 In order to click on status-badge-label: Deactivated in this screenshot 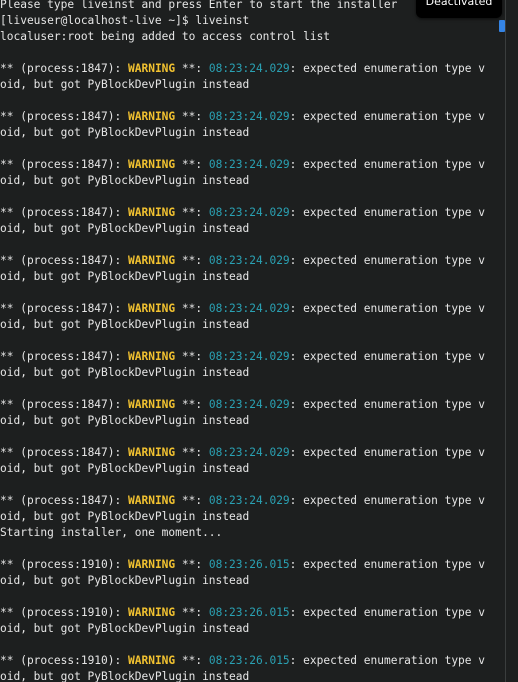, I will do `click(459, 4)`.